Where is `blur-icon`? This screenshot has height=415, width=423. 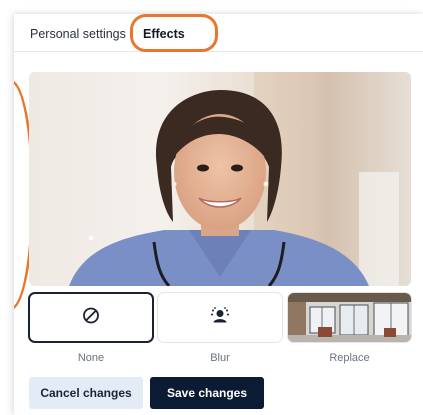
blur-icon is located at coordinates (220, 317).